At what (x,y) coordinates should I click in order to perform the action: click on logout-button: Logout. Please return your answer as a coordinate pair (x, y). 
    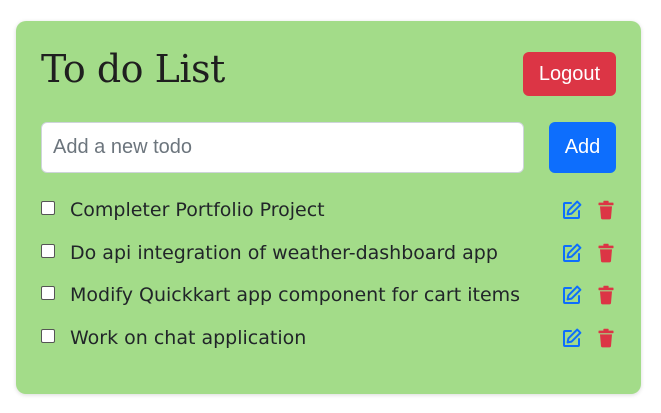
    Looking at the image, I should click on (569, 74).